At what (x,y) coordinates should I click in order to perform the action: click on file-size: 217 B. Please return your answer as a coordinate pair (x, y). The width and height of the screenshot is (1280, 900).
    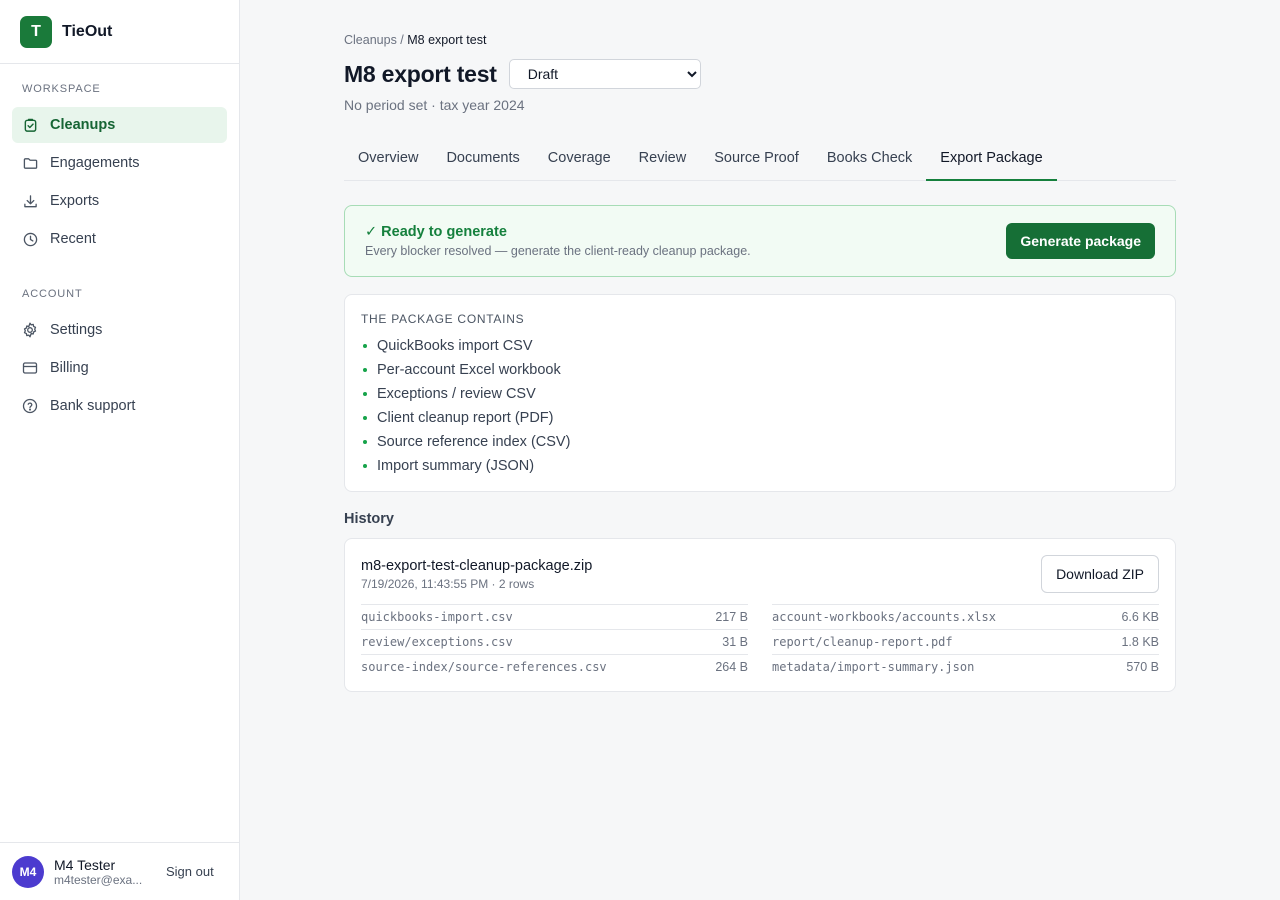
    Looking at the image, I should click on (731, 617).